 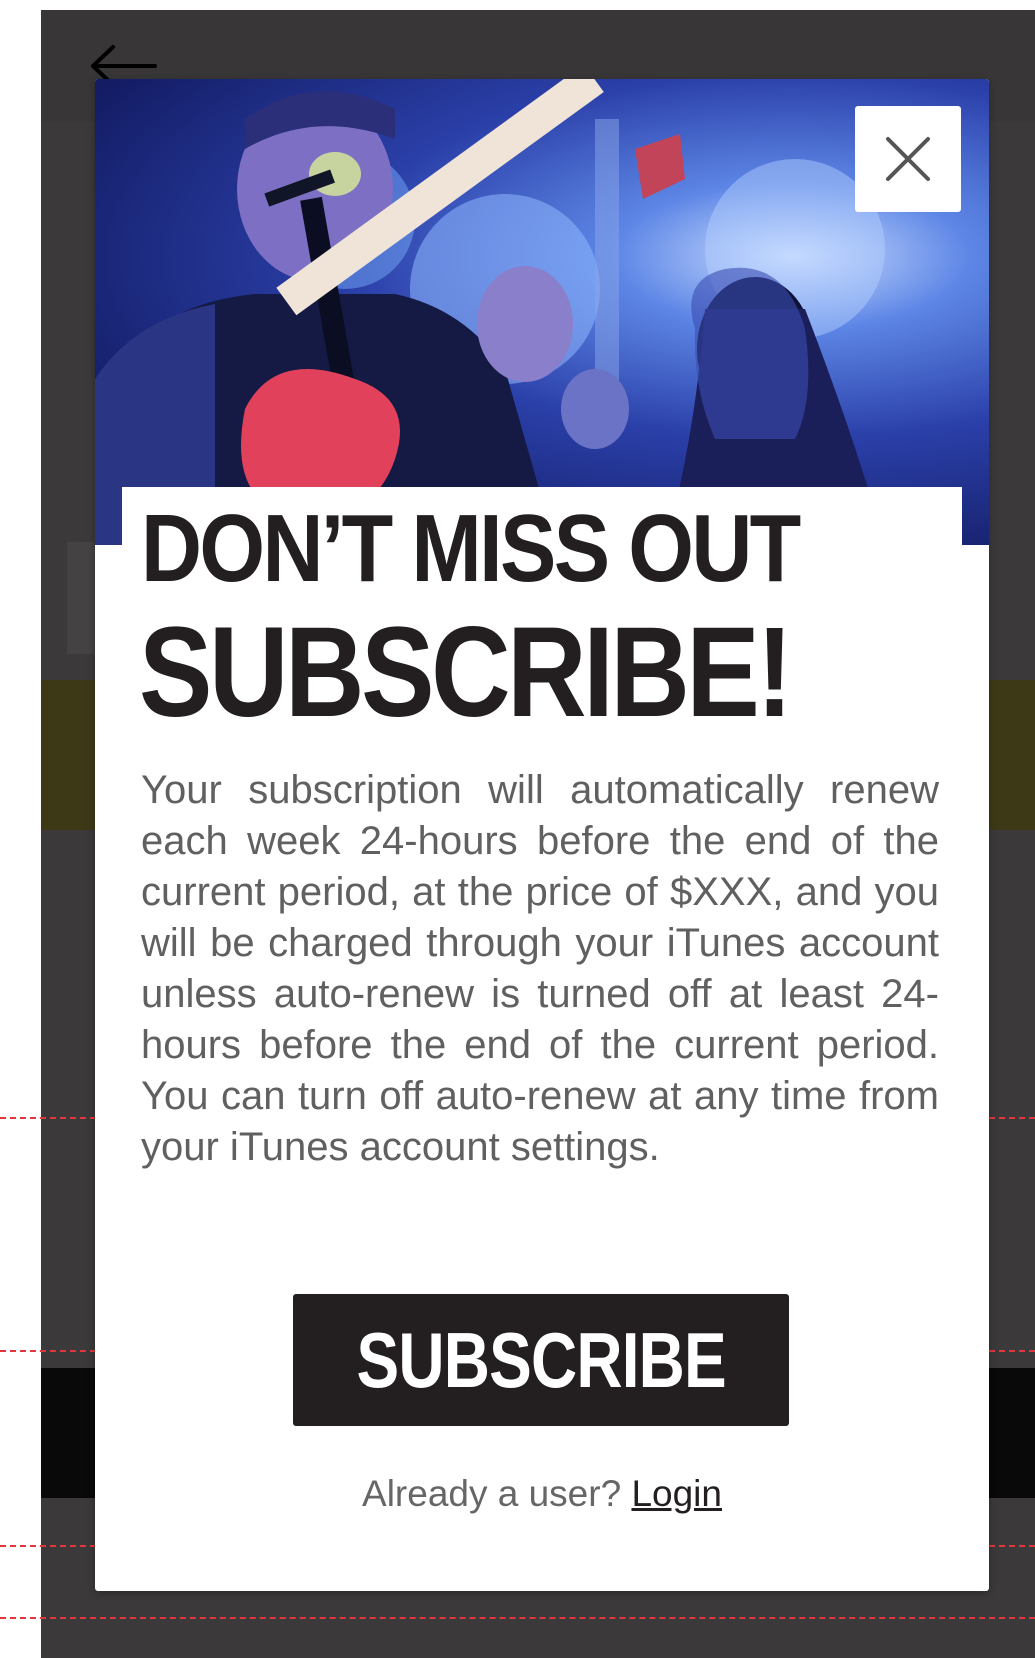 What do you see at coordinates (466, 672) in the screenshot?
I see `modal-title: SUBSCRIBE!` at bounding box center [466, 672].